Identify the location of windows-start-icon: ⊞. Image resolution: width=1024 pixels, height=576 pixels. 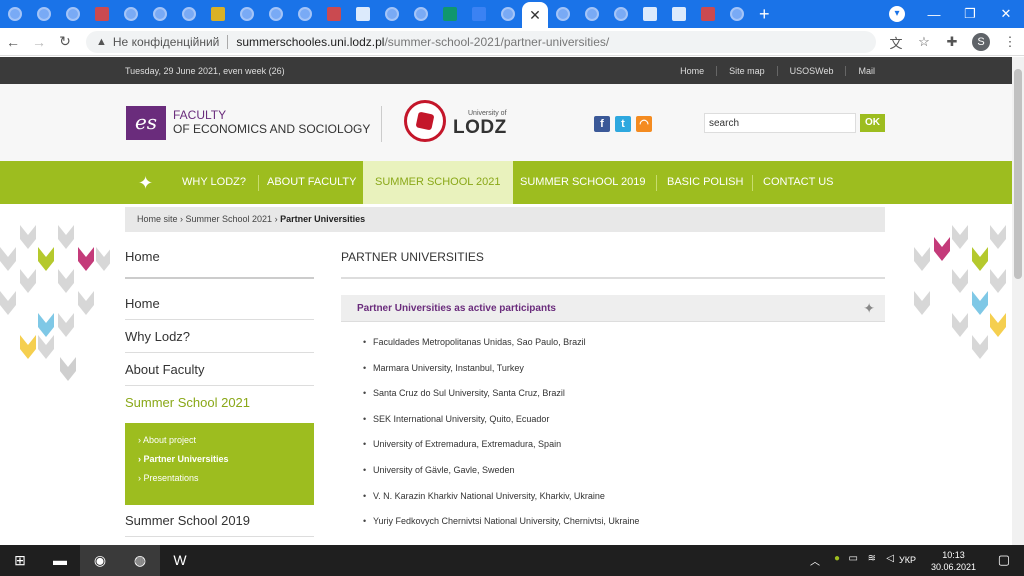
(20, 560).